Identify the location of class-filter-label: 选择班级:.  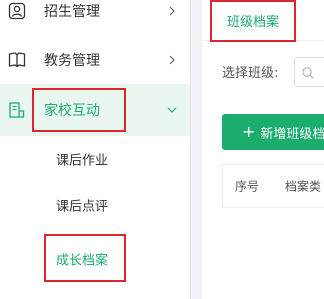
(250, 73).